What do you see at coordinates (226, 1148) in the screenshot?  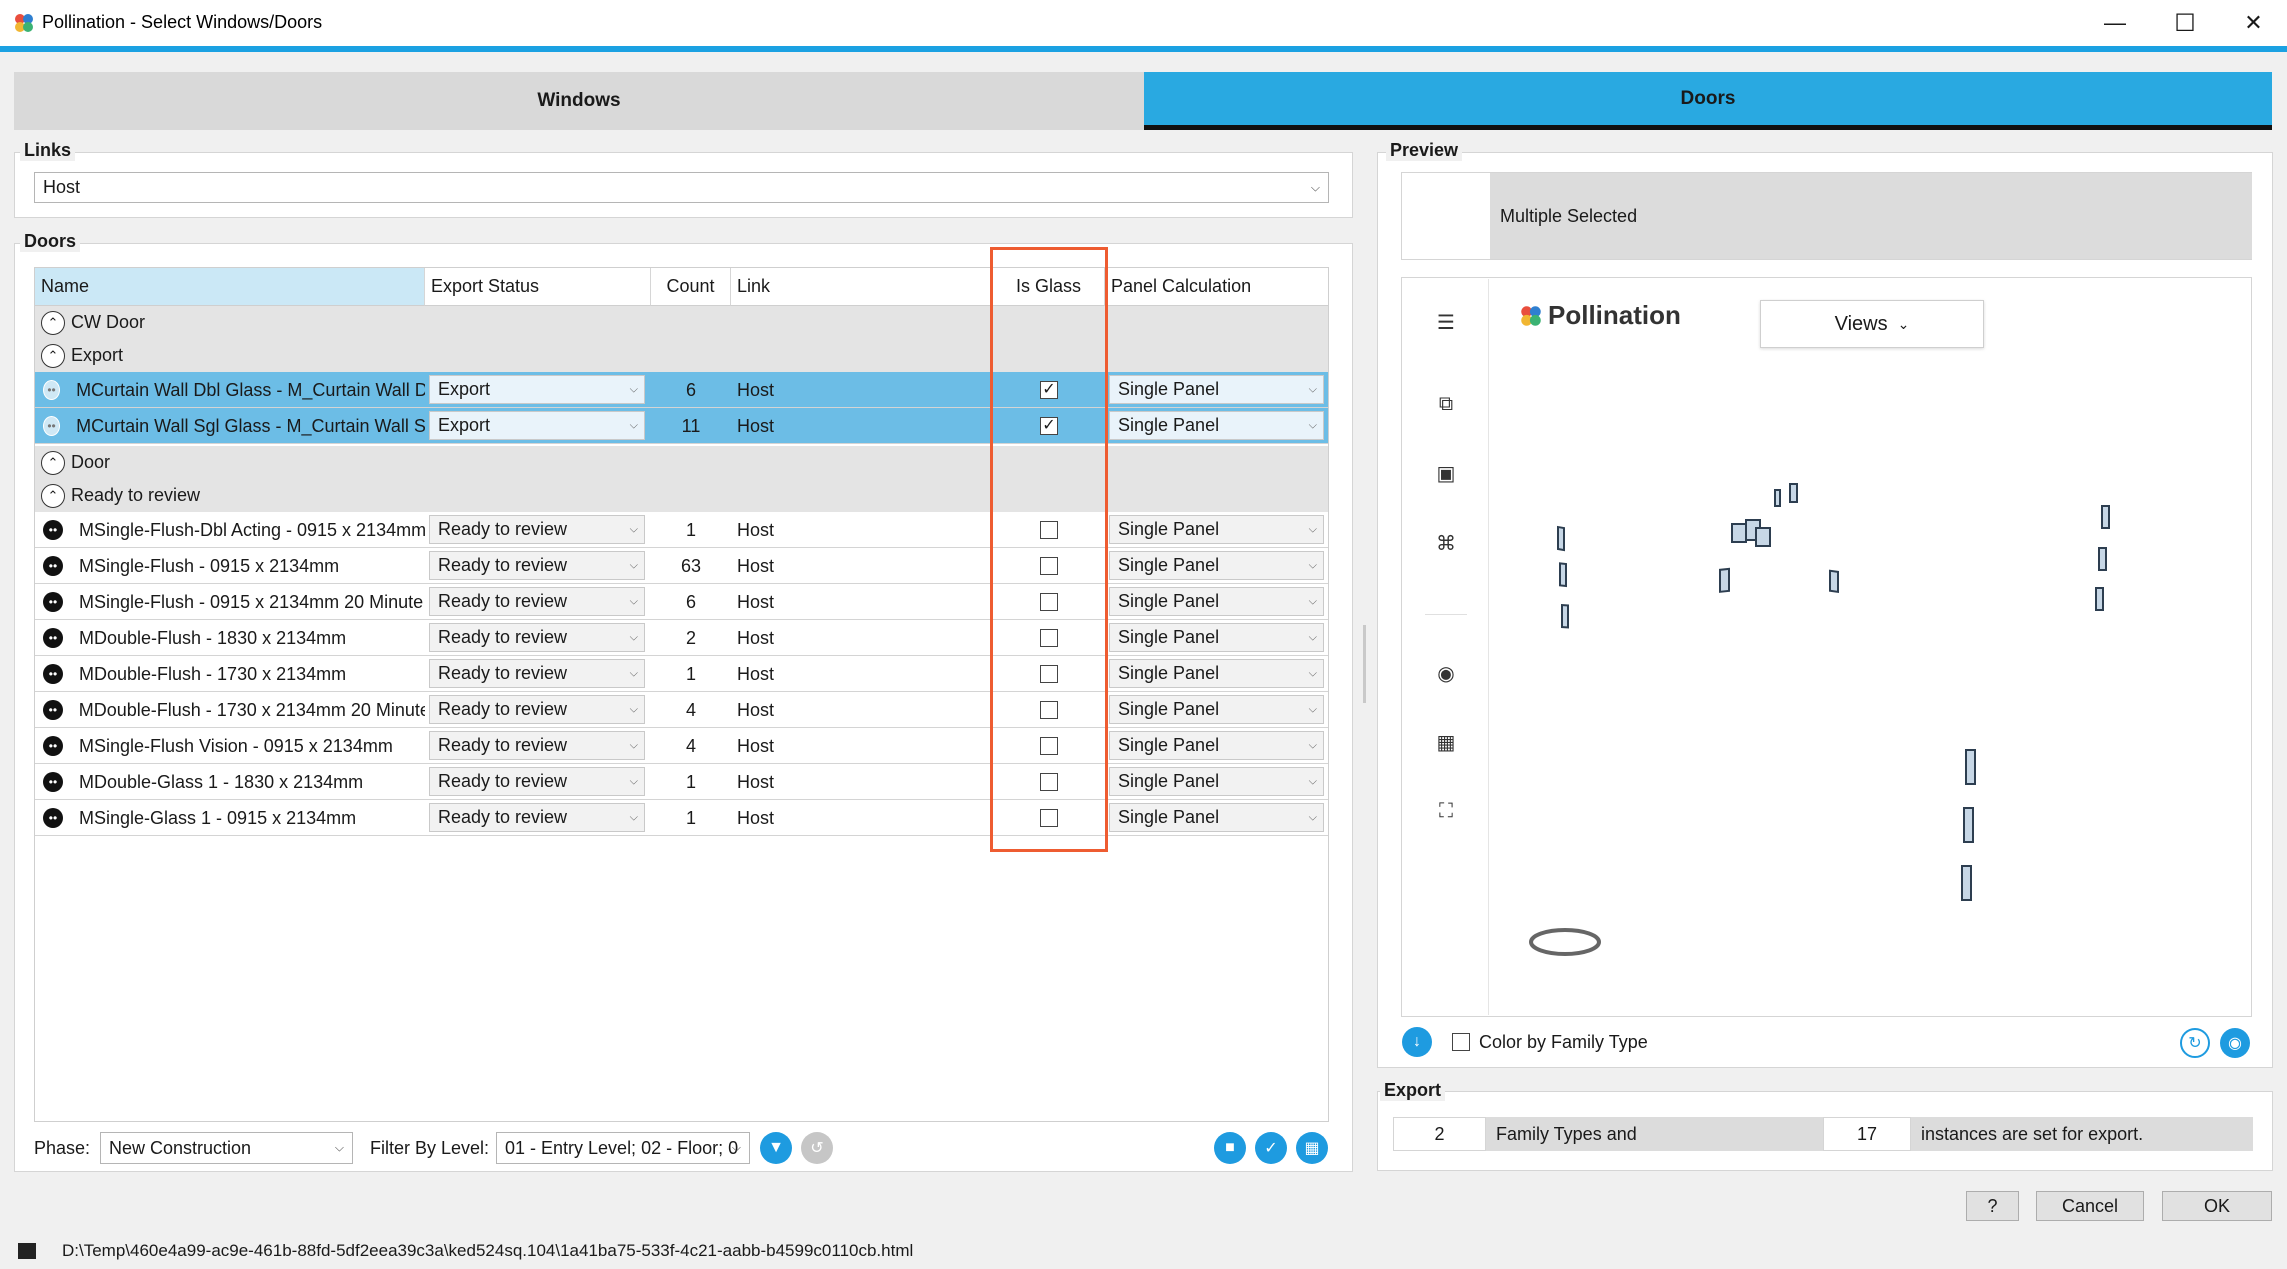 I see `phase-select: New Construction ⌵` at bounding box center [226, 1148].